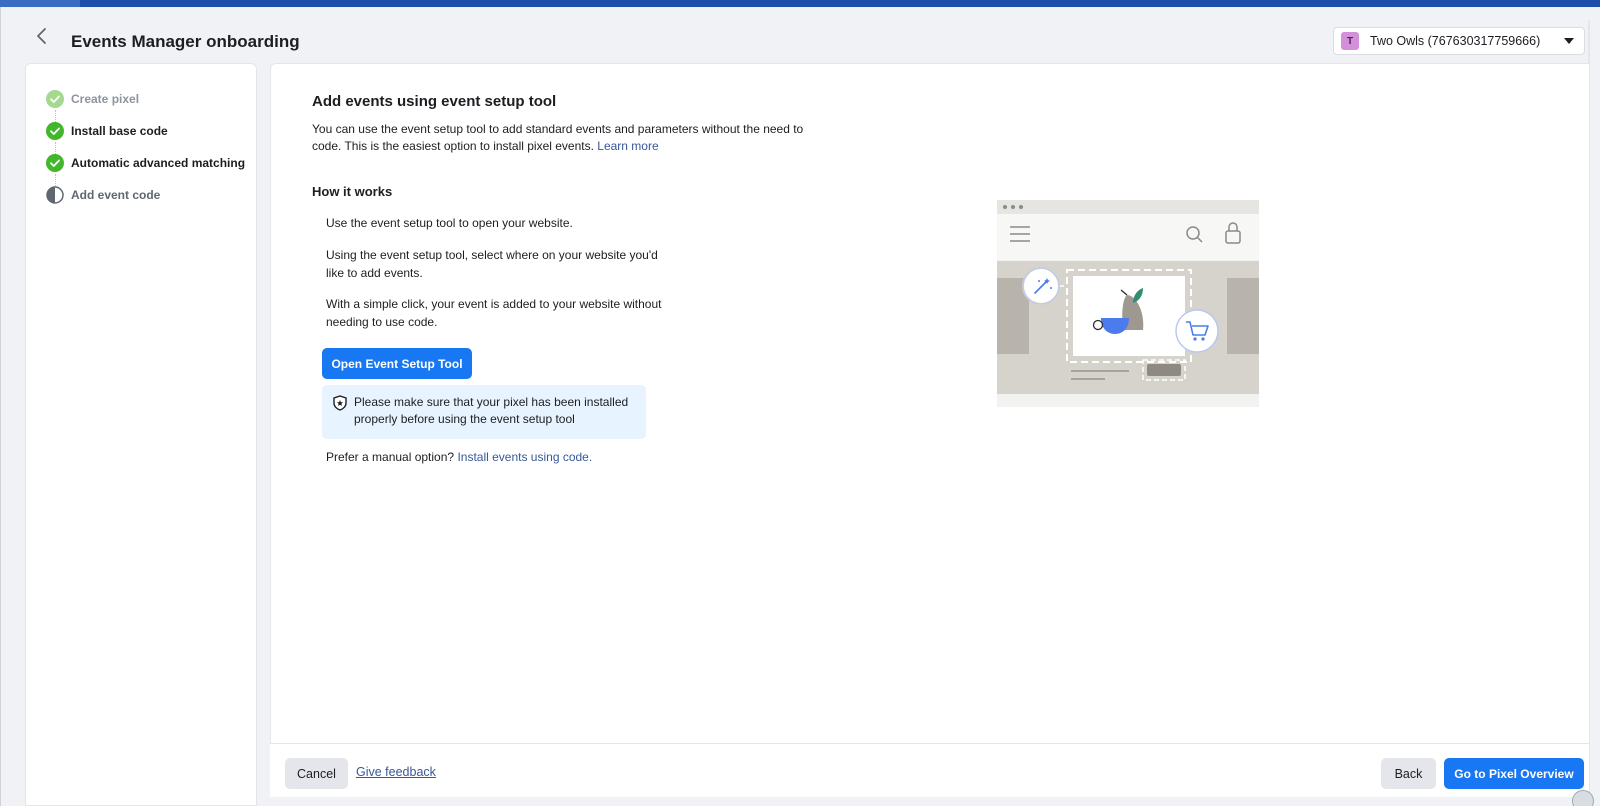 This screenshot has height=806, width=1600. Describe the element at coordinates (158, 163) in the screenshot. I see `step-label: Automatic advanced matching` at that location.